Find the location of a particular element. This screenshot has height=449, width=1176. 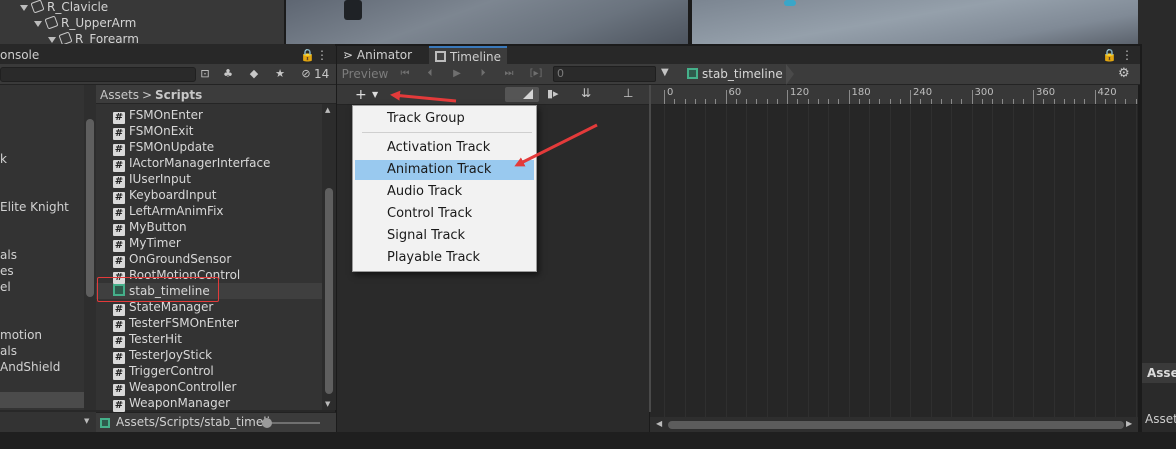

filter-icon: ♣ is located at coordinates (228, 74).